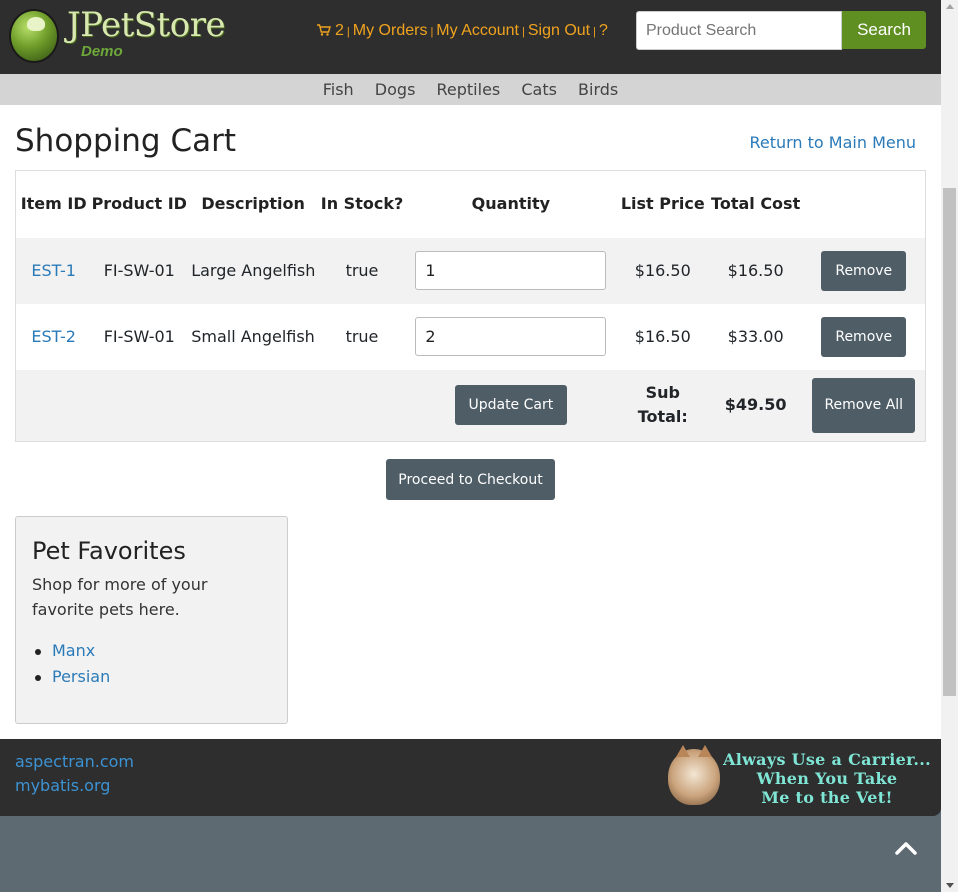 The image size is (958, 892). Describe the element at coordinates (950, 885) in the screenshot. I see `scroll-down-icon` at that location.